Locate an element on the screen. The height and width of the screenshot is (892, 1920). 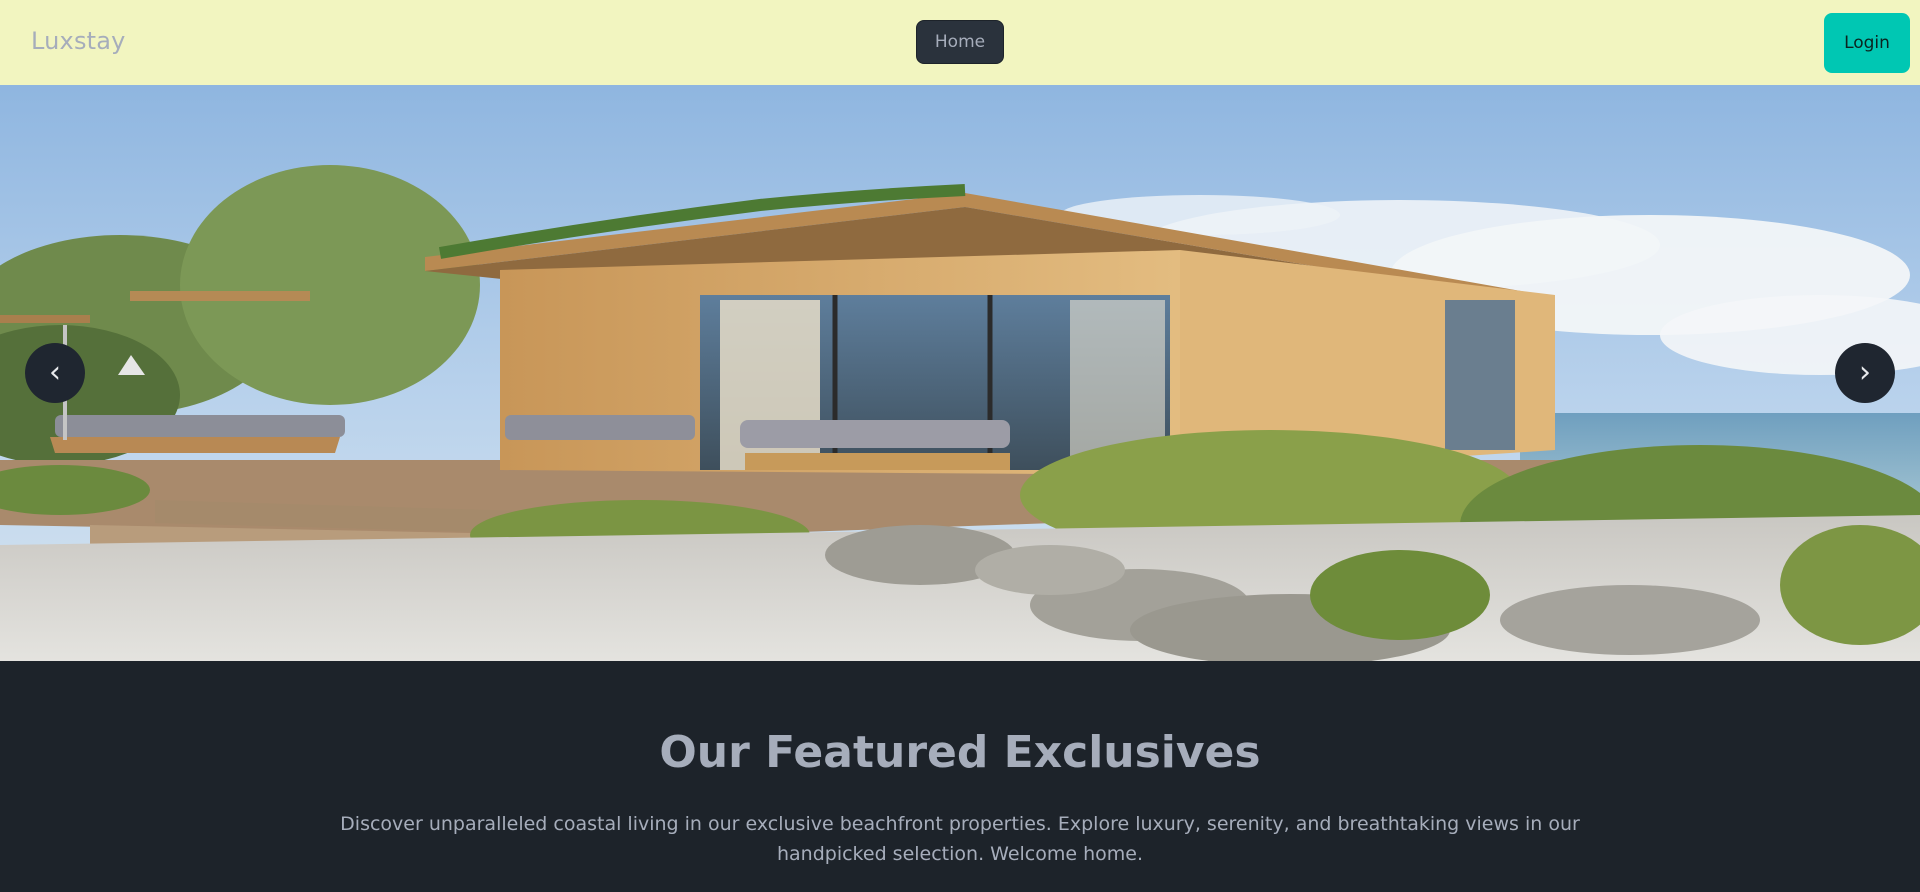
featured-title: Our Featured Exclusives is located at coordinates (960, 752).